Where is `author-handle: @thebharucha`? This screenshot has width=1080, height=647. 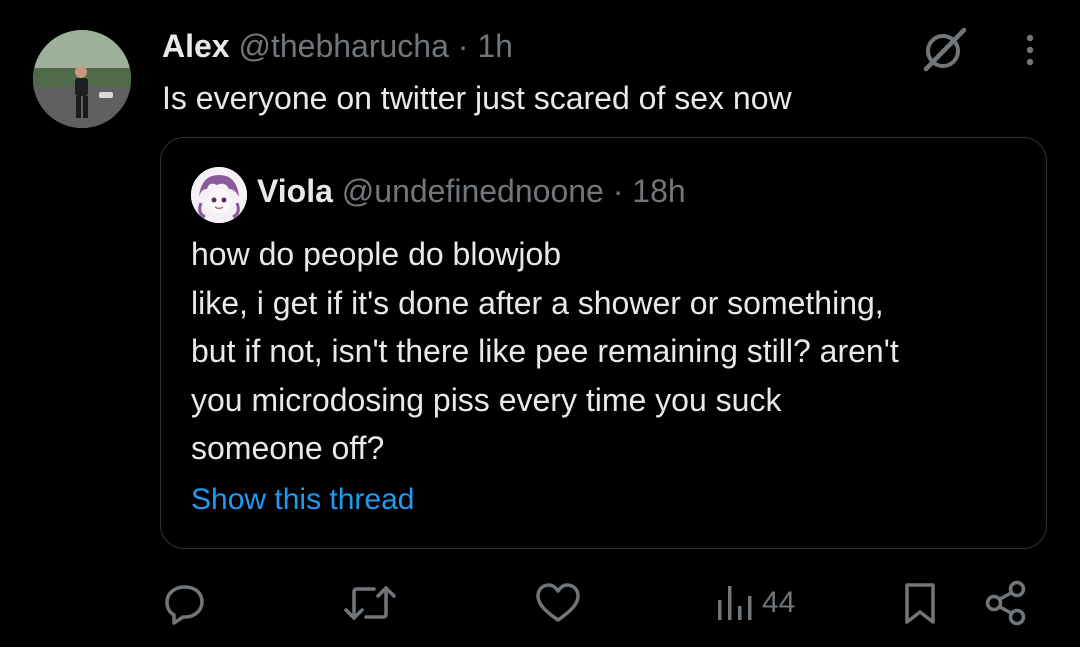
author-handle: @thebharucha is located at coordinates (343, 46).